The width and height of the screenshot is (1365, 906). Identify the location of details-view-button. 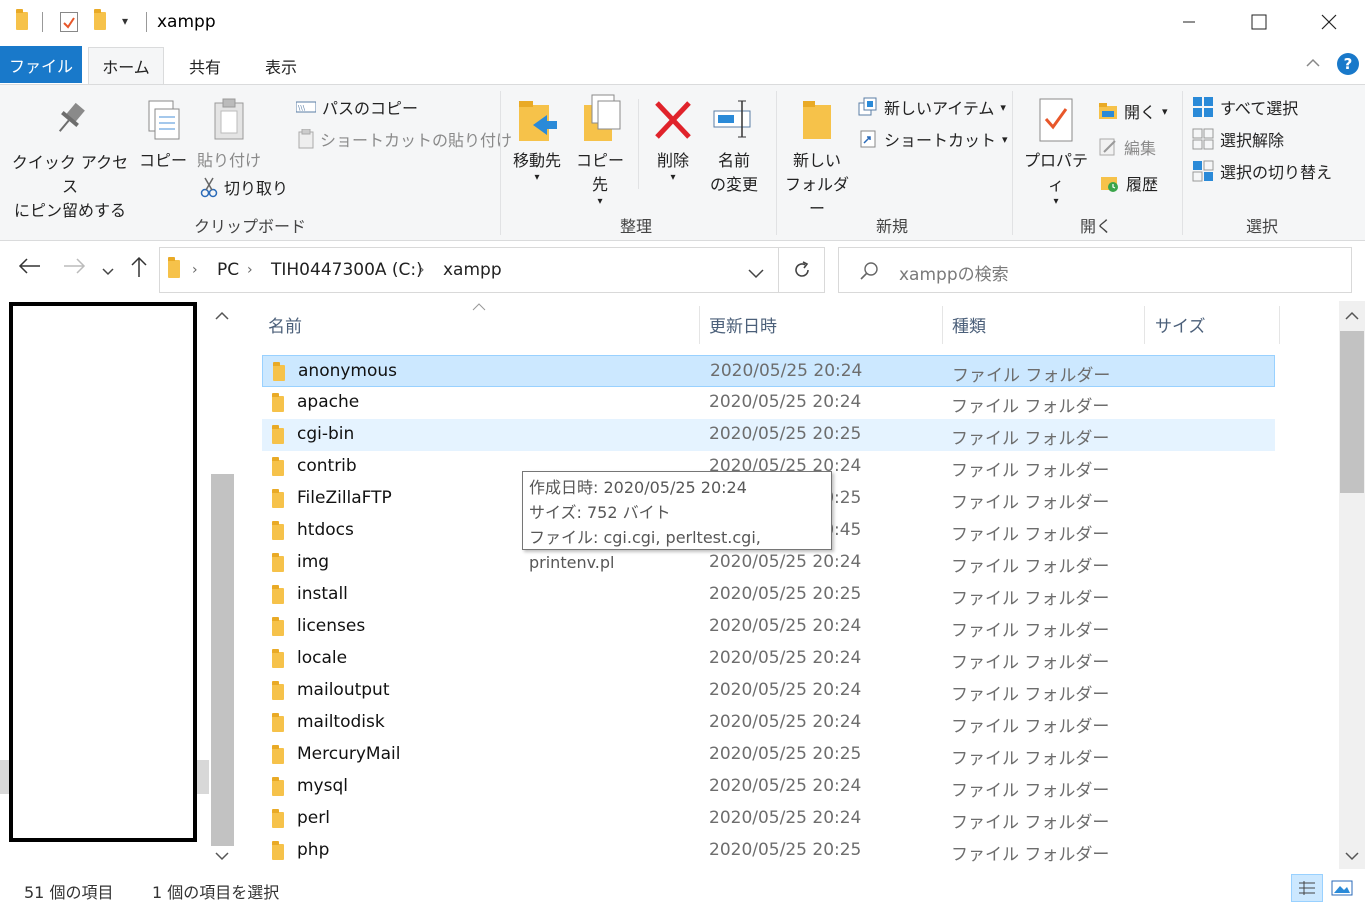
(1307, 888).